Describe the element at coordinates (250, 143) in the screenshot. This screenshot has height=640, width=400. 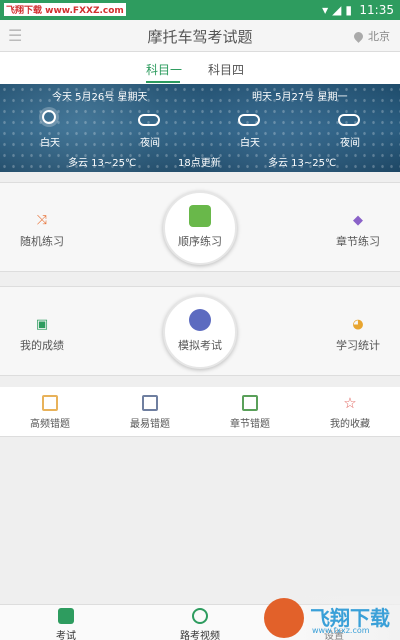
I see `weather-tomorrow-day-label: 白天` at that location.